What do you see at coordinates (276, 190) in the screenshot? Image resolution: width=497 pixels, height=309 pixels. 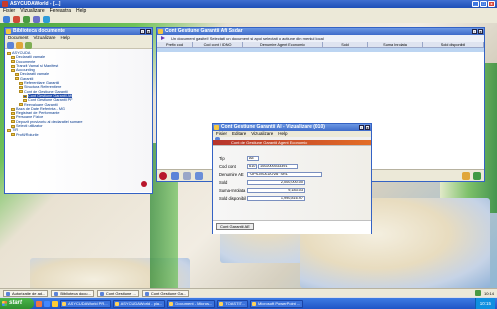 I see `suma-inrolata-input: 9,183.03` at bounding box center [276, 190].